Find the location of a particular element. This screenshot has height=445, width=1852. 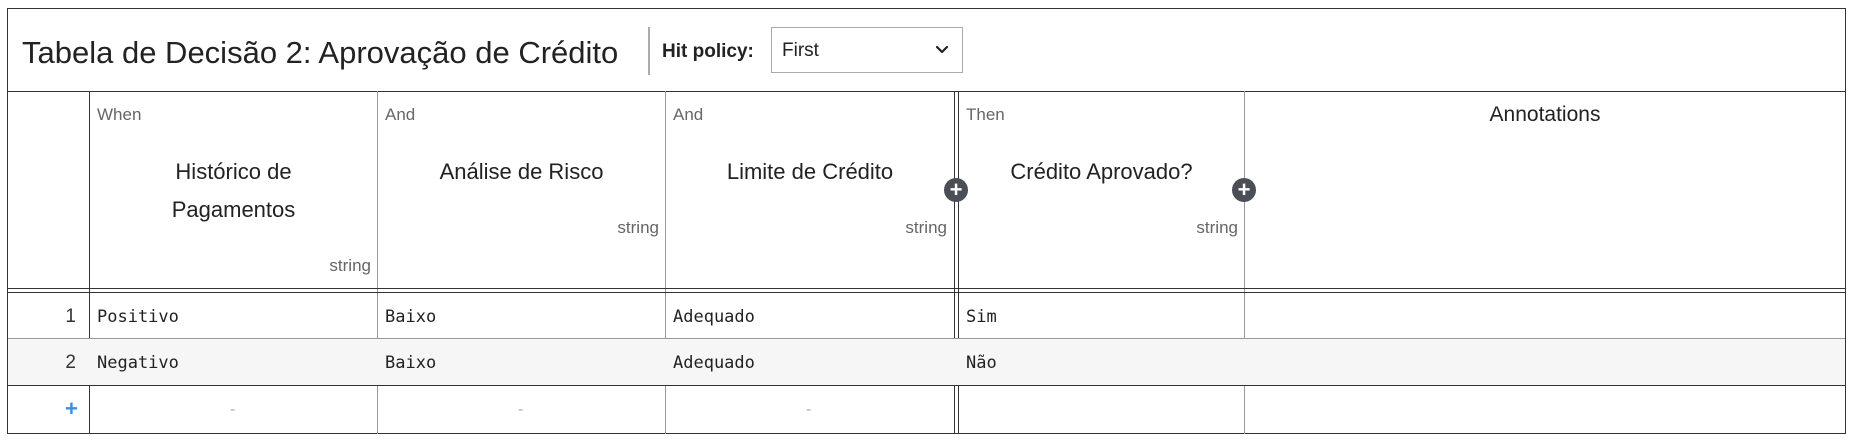

table-cell: Positivo is located at coordinates (138, 317).